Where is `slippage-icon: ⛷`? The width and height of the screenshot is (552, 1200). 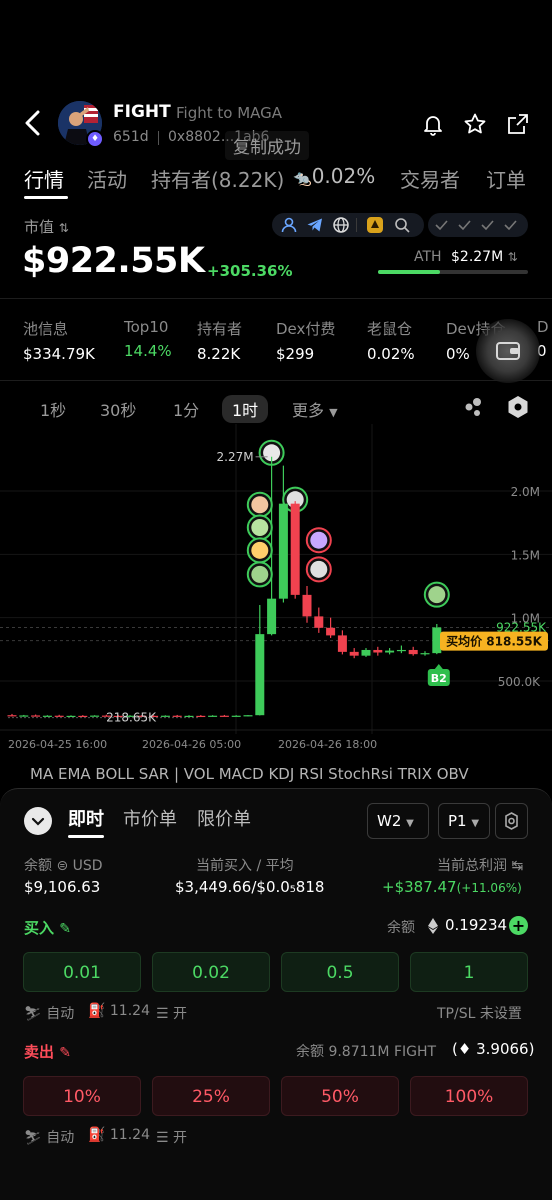 slippage-icon: ⛷ is located at coordinates (33, 1014).